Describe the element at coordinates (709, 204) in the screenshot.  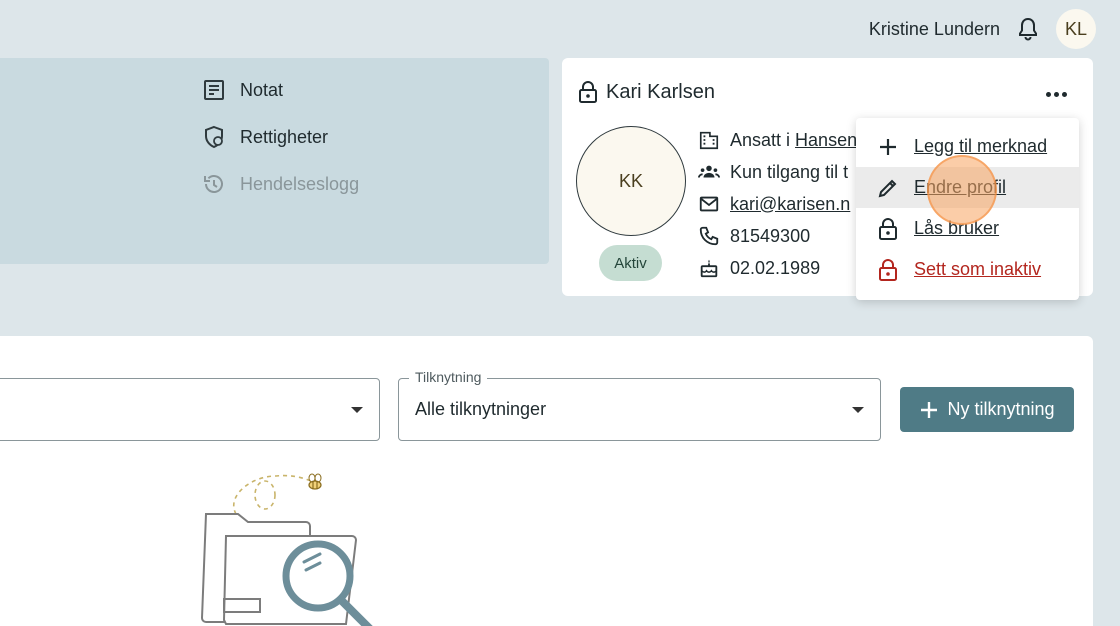
I see `mail-icon` at that location.